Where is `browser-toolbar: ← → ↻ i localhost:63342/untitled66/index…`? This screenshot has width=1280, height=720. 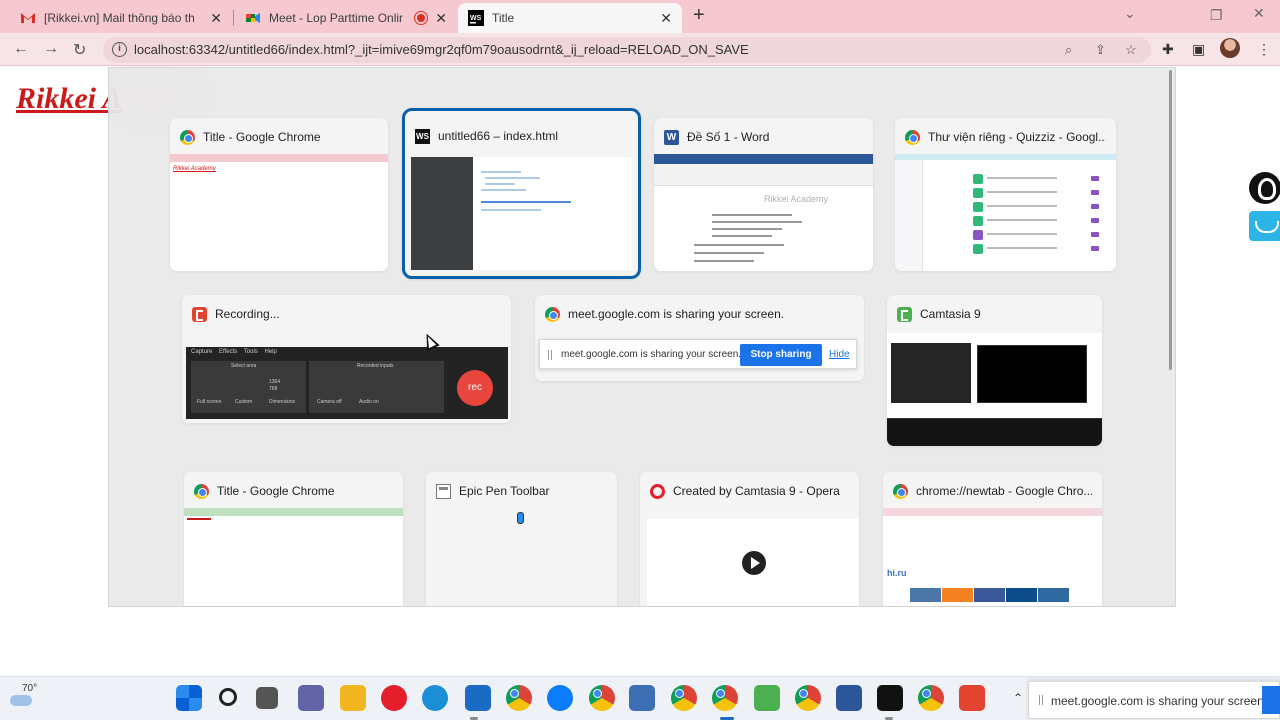
browser-toolbar: ← → ↻ i localhost:63342/untitled66/index… is located at coordinates (640, 49).